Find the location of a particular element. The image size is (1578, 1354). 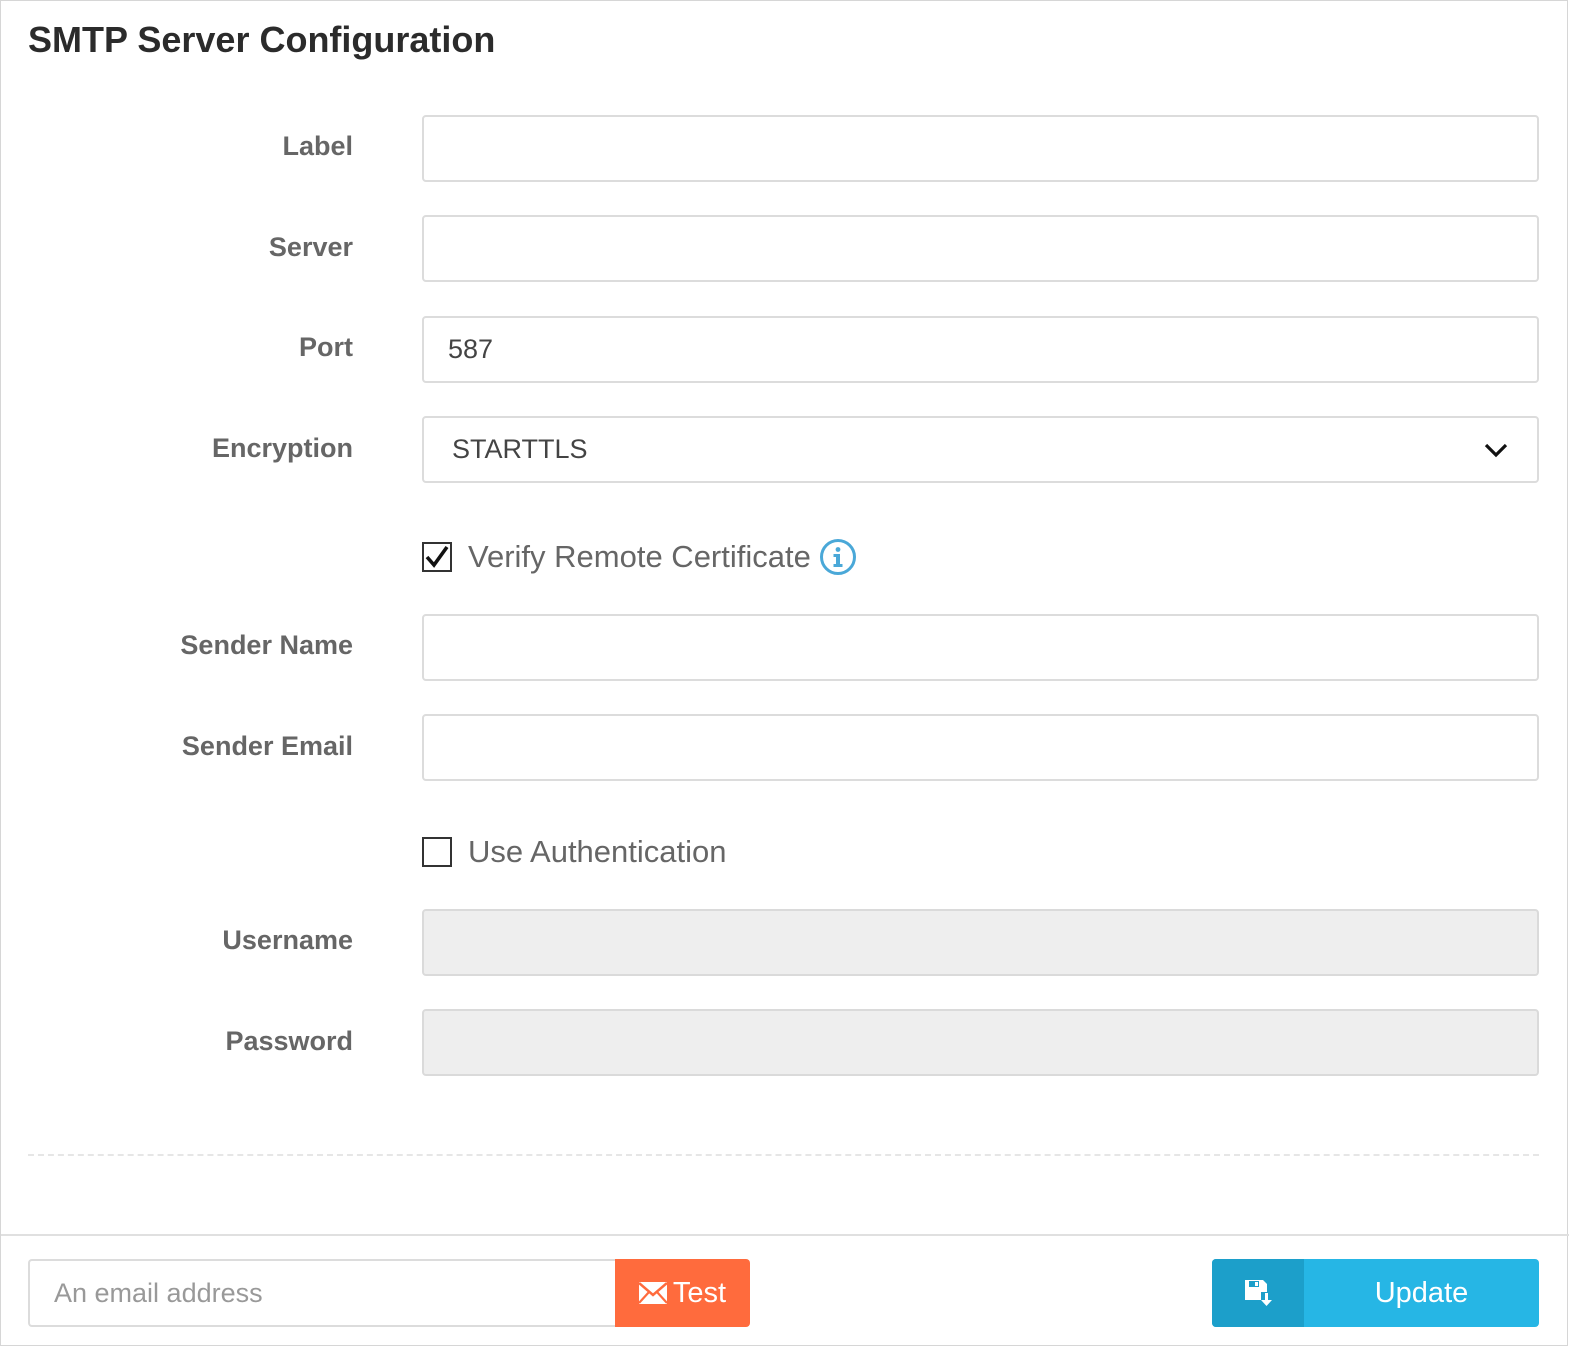

update-button-label: Update is located at coordinates (1421, 1292).